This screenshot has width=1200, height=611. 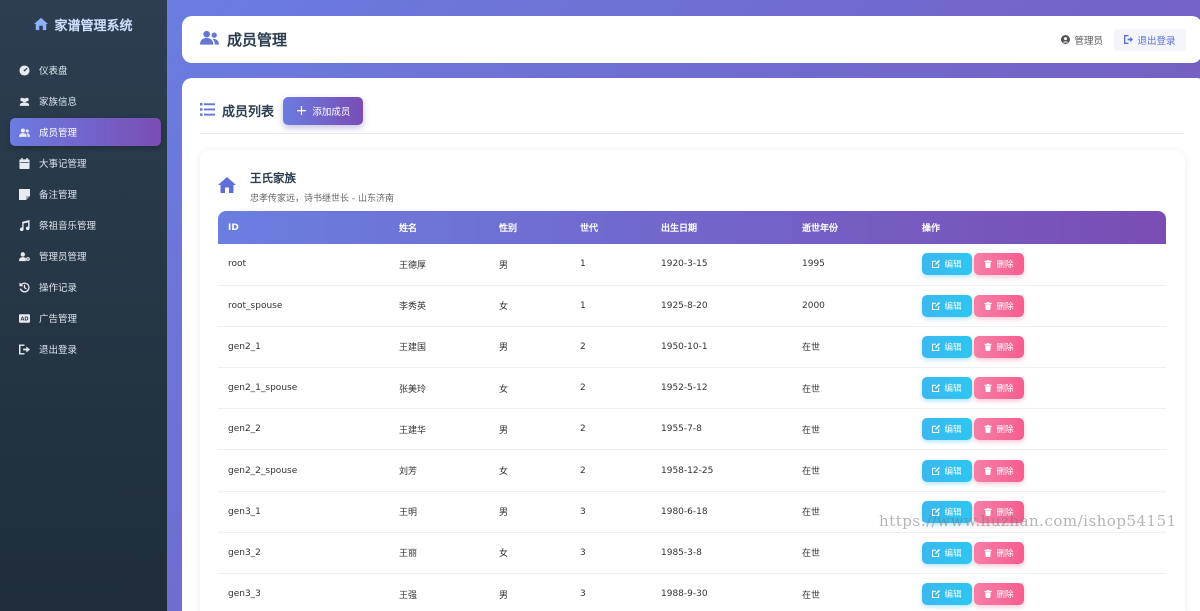 I want to click on ad-icon: AD, so click(x=24, y=318).